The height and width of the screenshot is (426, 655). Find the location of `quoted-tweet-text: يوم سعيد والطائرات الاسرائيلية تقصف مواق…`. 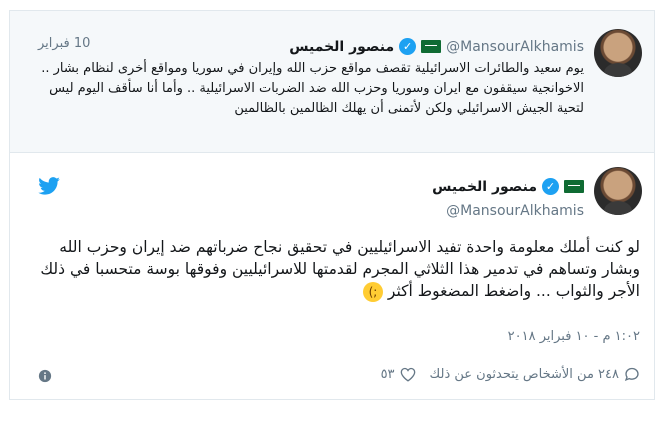

quoted-tweet-text: يوم سعيد والطائرات الاسرائيلية تقصف مواق… is located at coordinates (312, 88).